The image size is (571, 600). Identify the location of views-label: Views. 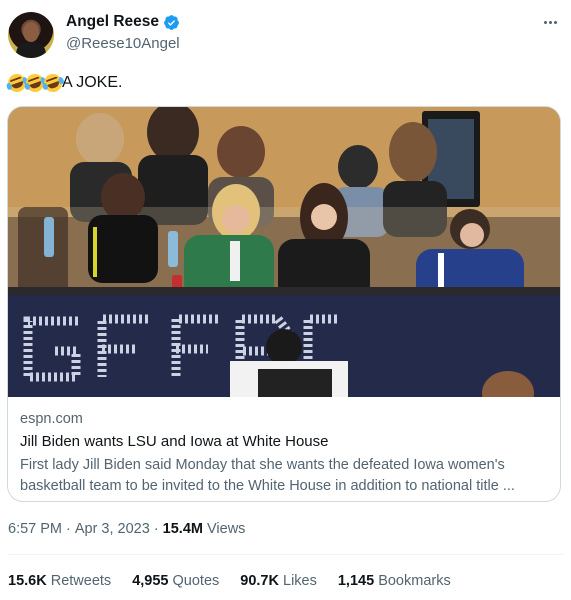
(226, 529).